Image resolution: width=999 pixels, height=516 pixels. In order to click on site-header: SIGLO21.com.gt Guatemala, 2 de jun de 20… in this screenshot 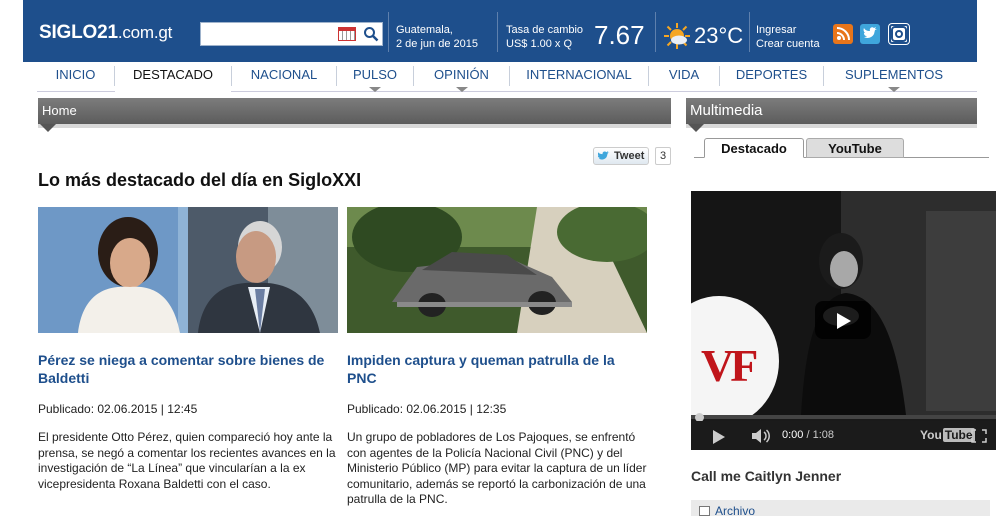, I will do `click(500, 31)`.